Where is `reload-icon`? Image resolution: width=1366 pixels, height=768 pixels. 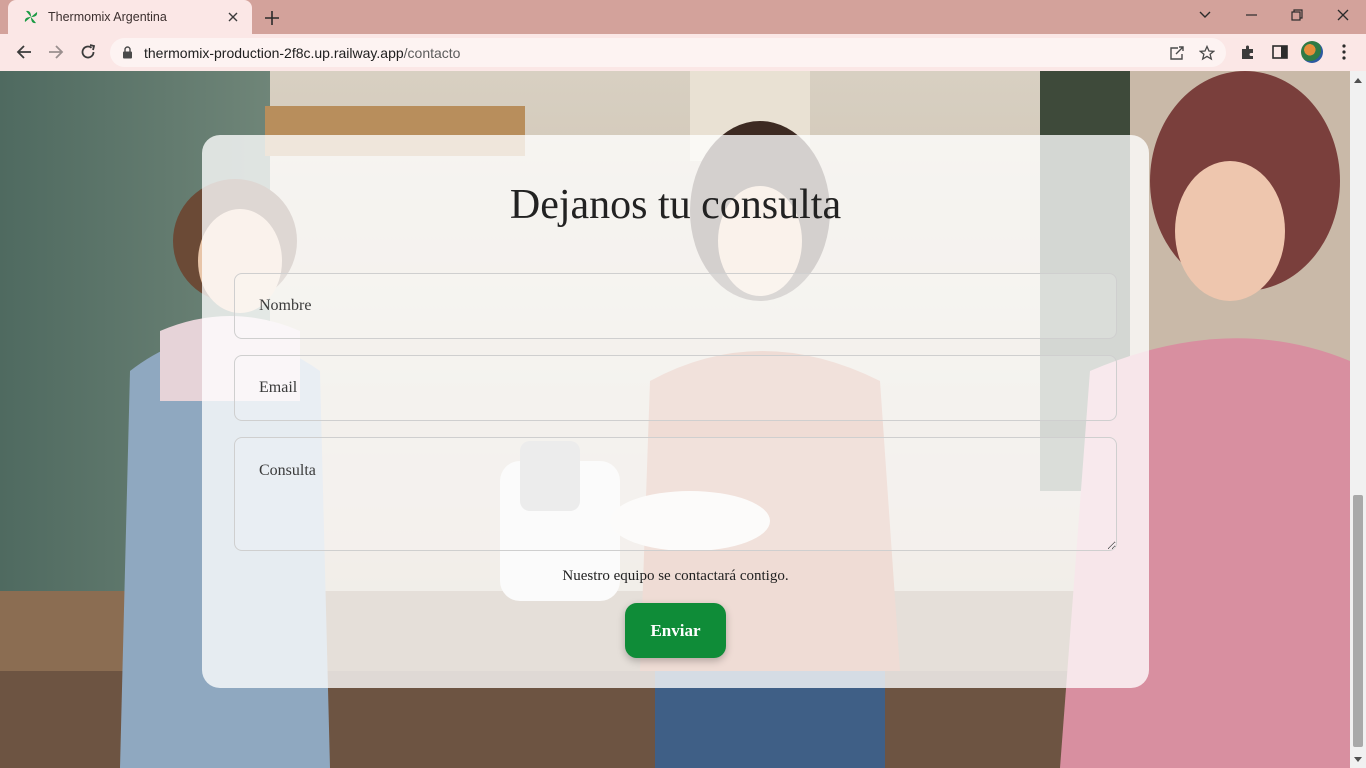 reload-icon is located at coordinates (88, 51).